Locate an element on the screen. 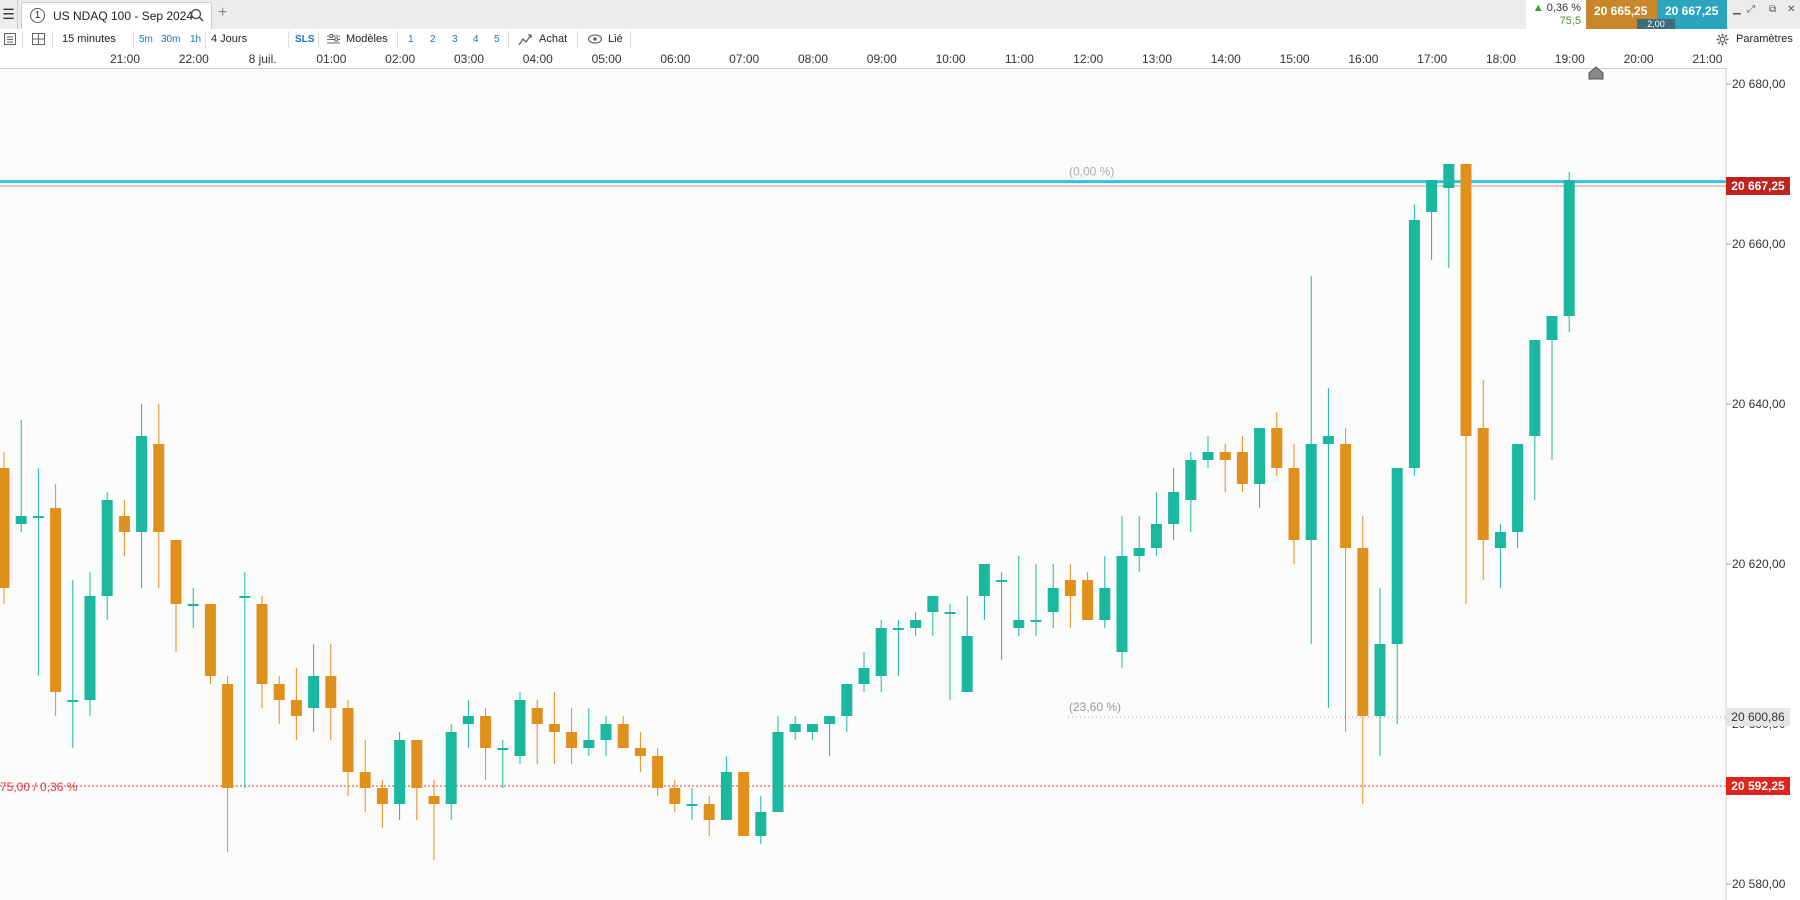 Image resolution: width=1800 pixels, height=900 pixels. reference-label: 75,00 / 0,36 % is located at coordinates (39, 787).